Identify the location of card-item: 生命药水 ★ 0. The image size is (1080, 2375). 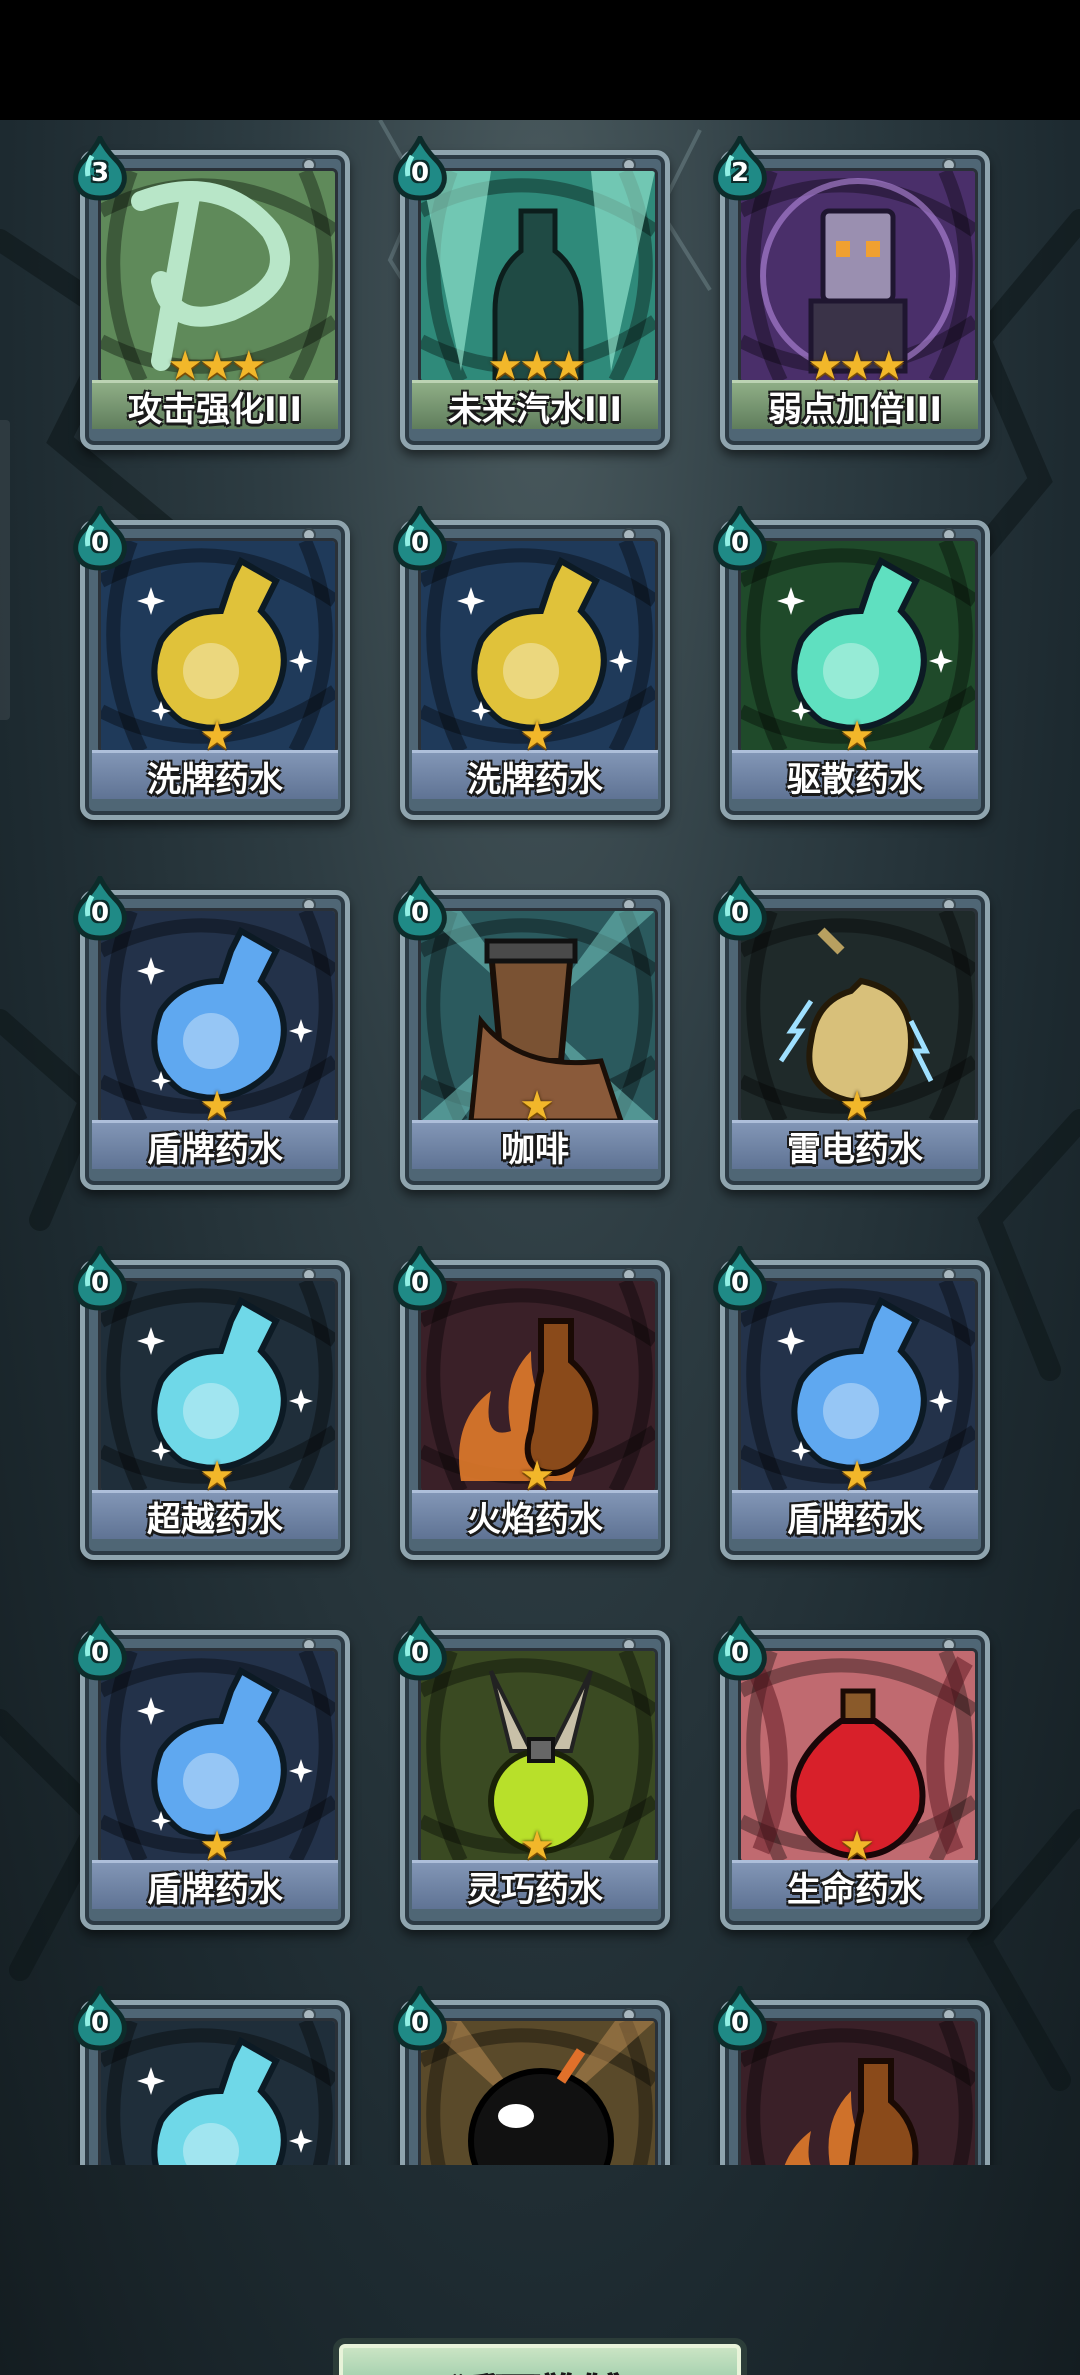
(851, 1771).